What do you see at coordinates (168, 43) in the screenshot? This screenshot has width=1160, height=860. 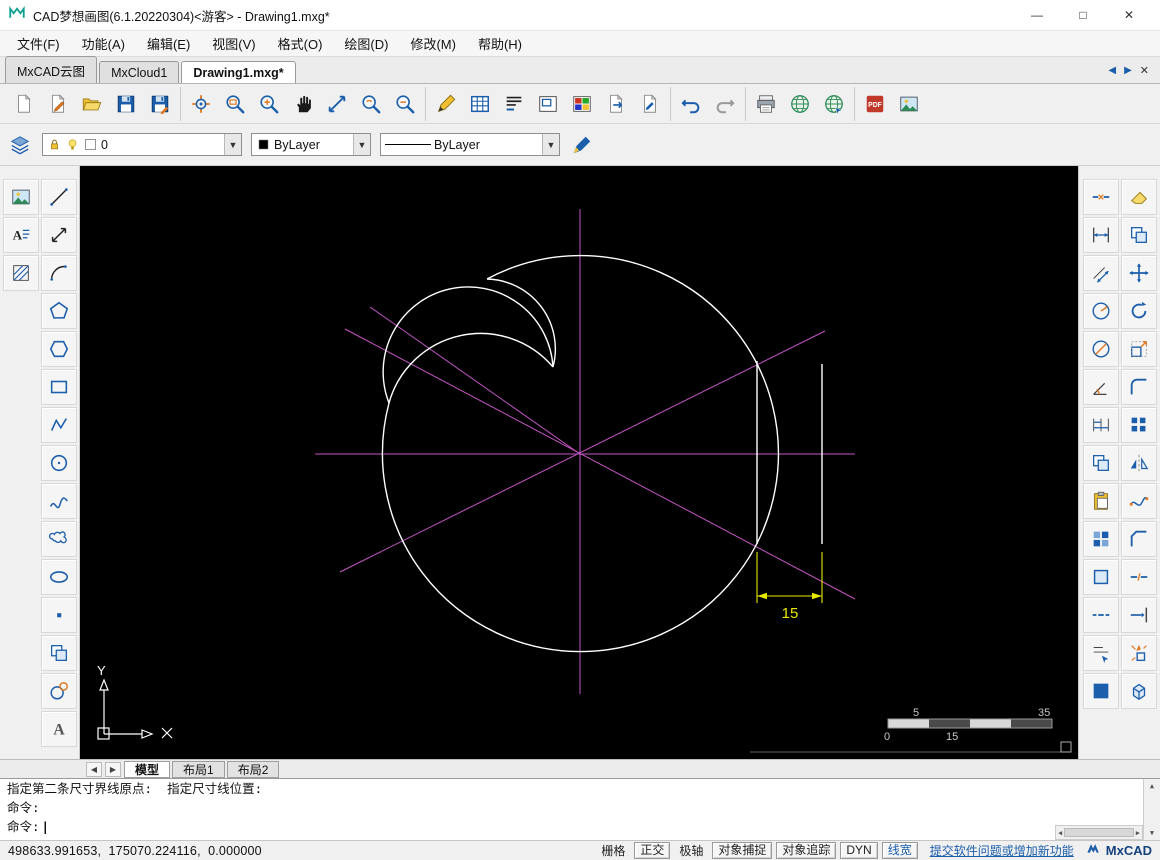 I see `menu-item-3: 编辑(E)` at bounding box center [168, 43].